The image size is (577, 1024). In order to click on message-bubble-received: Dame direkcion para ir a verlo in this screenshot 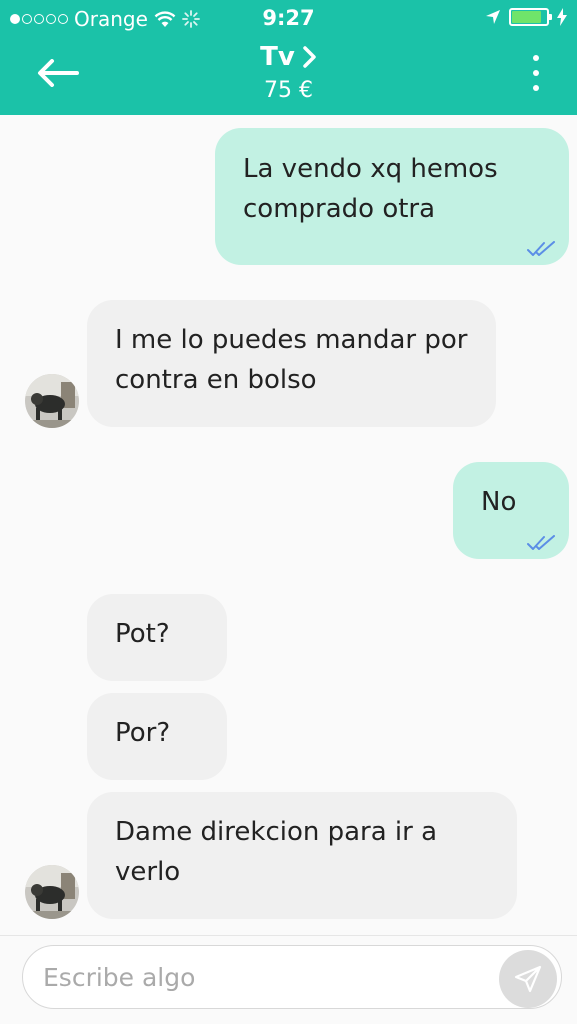, I will do `click(302, 855)`.